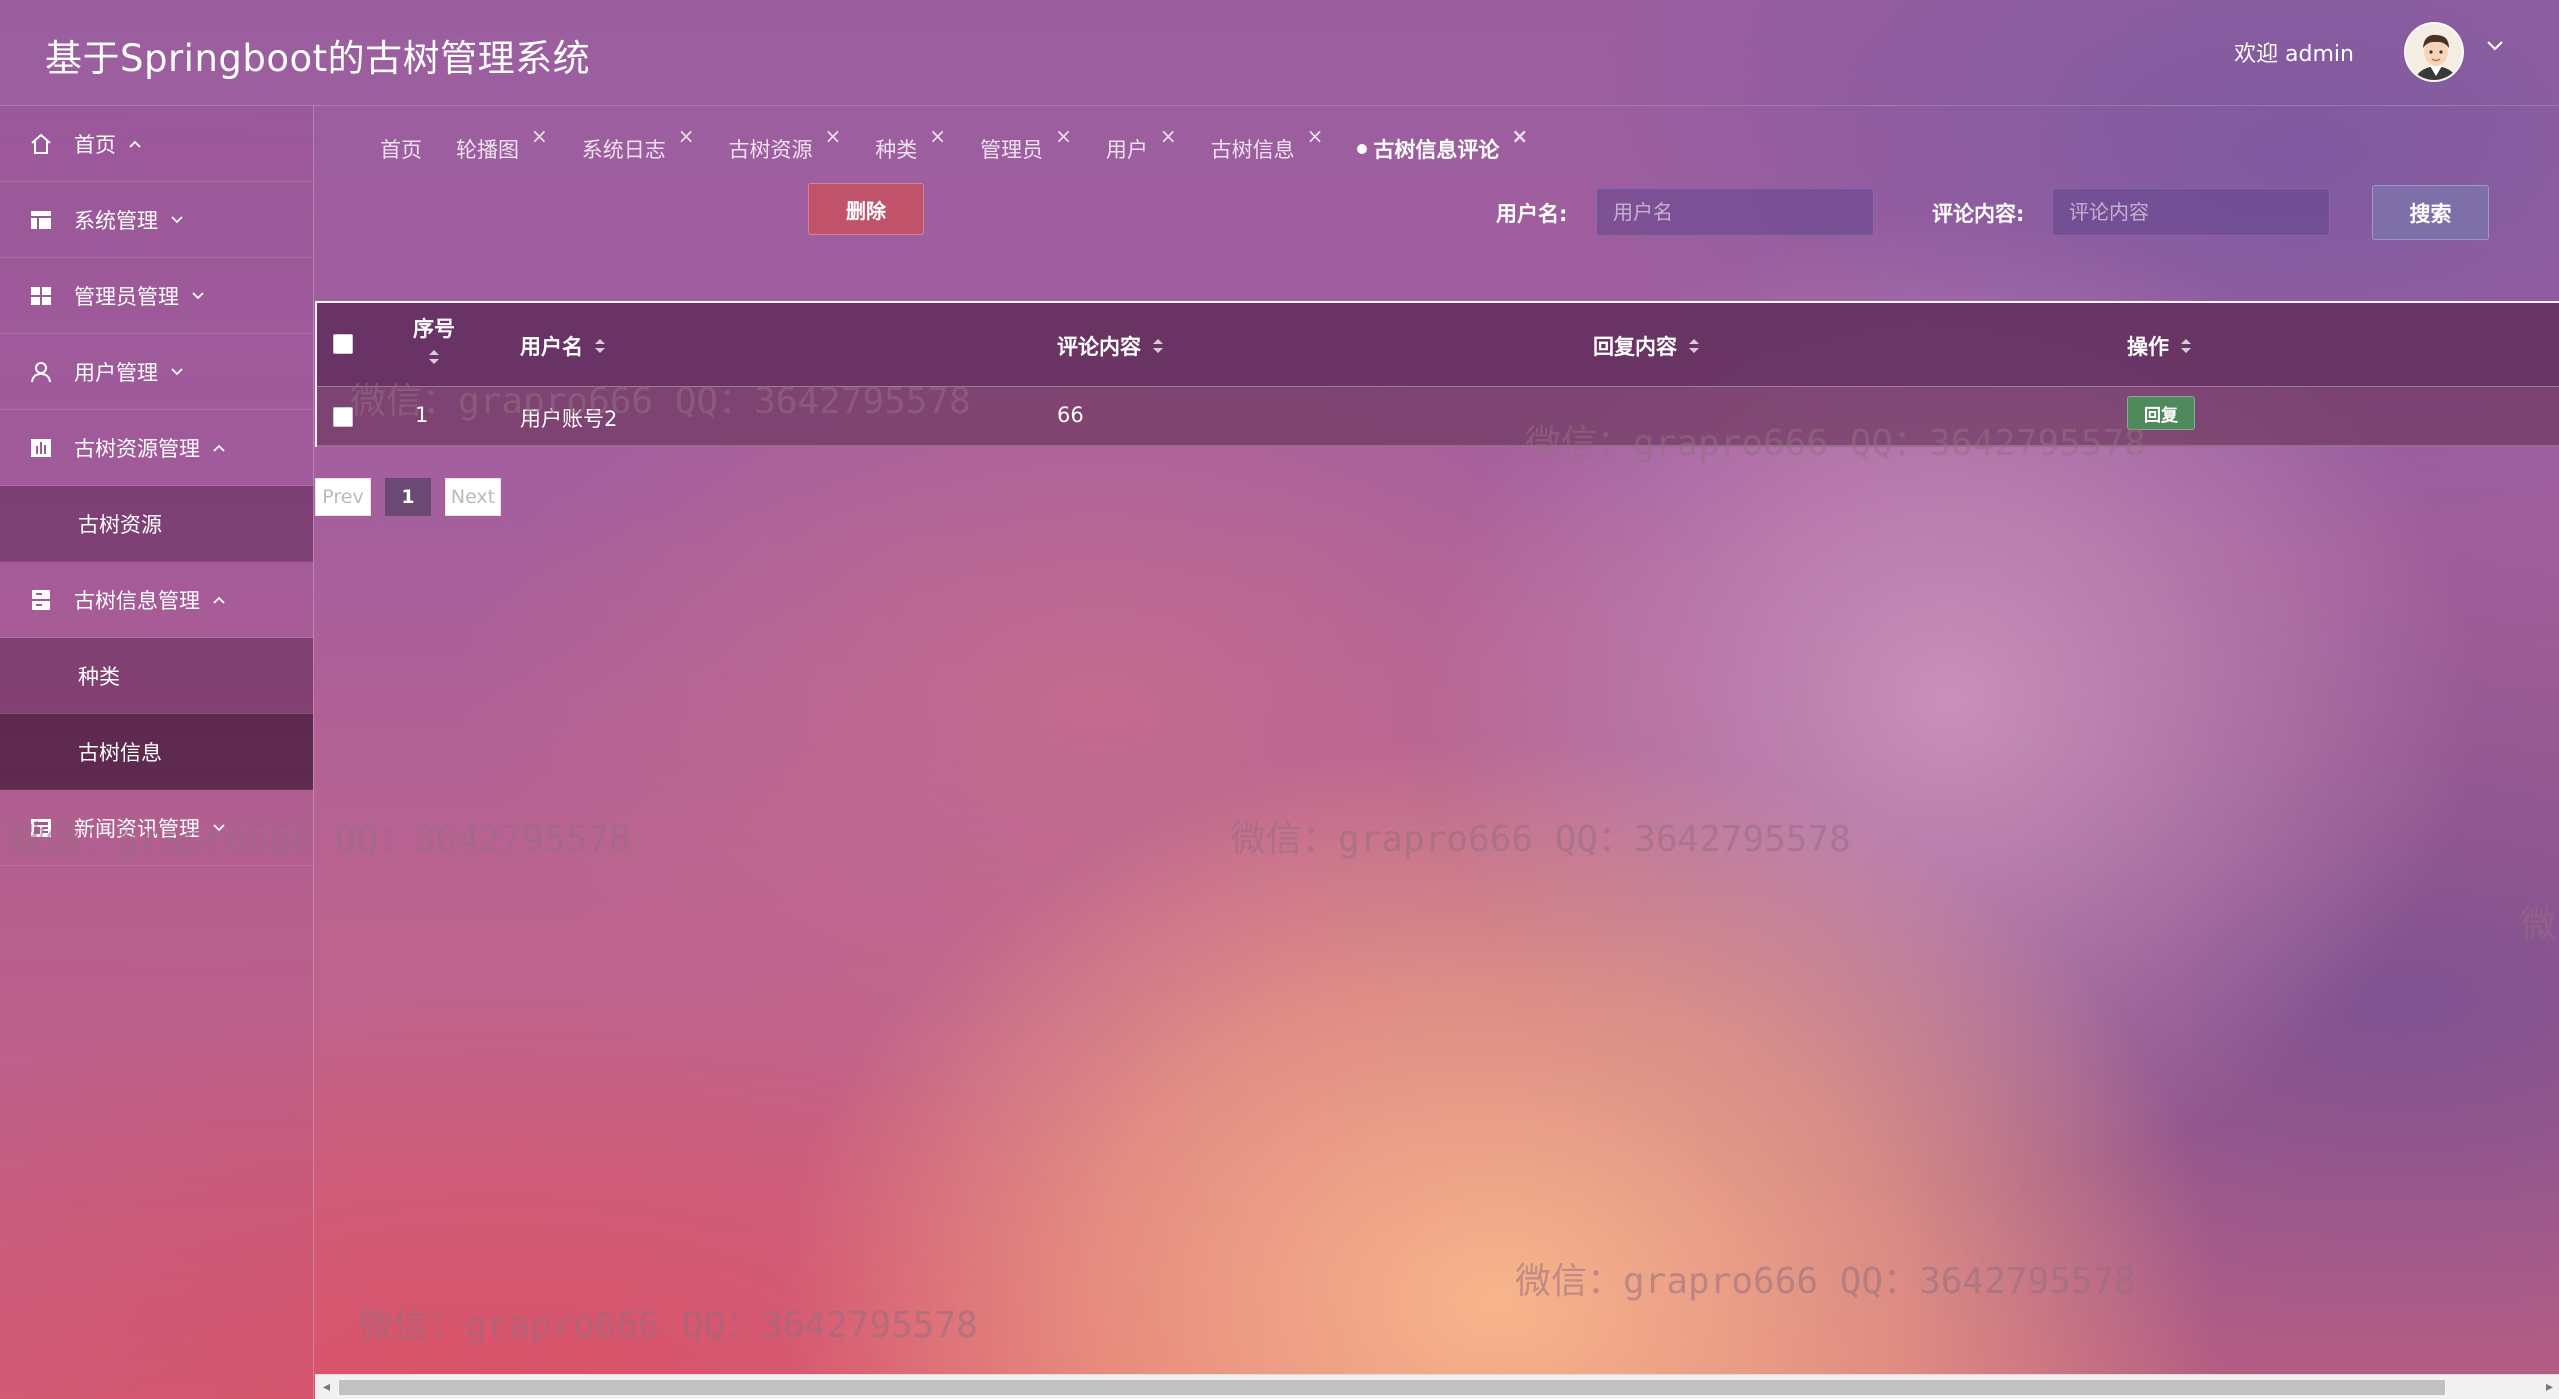 This screenshot has height=1399, width=2559. What do you see at coordinates (2191, 212) in the screenshot?
I see `comment-search-input` at bounding box center [2191, 212].